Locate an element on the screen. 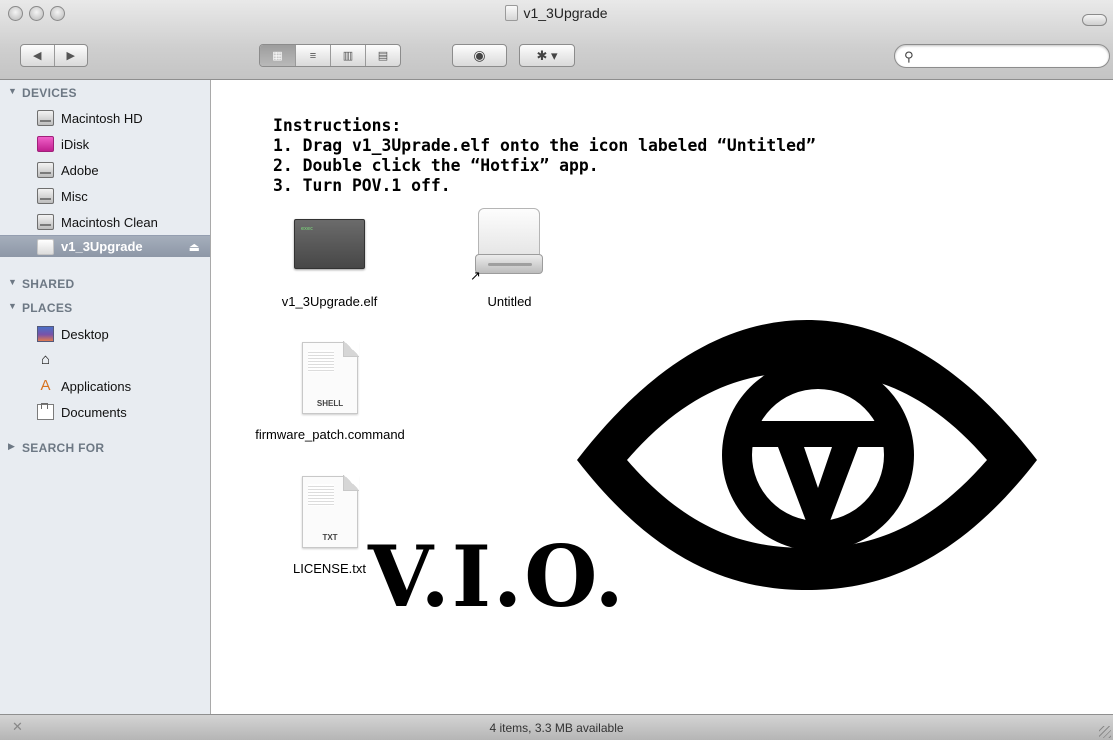 Image resolution: width=1113 pixels, height=740 pixels. sidebar-header-shared: ▼ SHARED is located at coordinates (41, 284).